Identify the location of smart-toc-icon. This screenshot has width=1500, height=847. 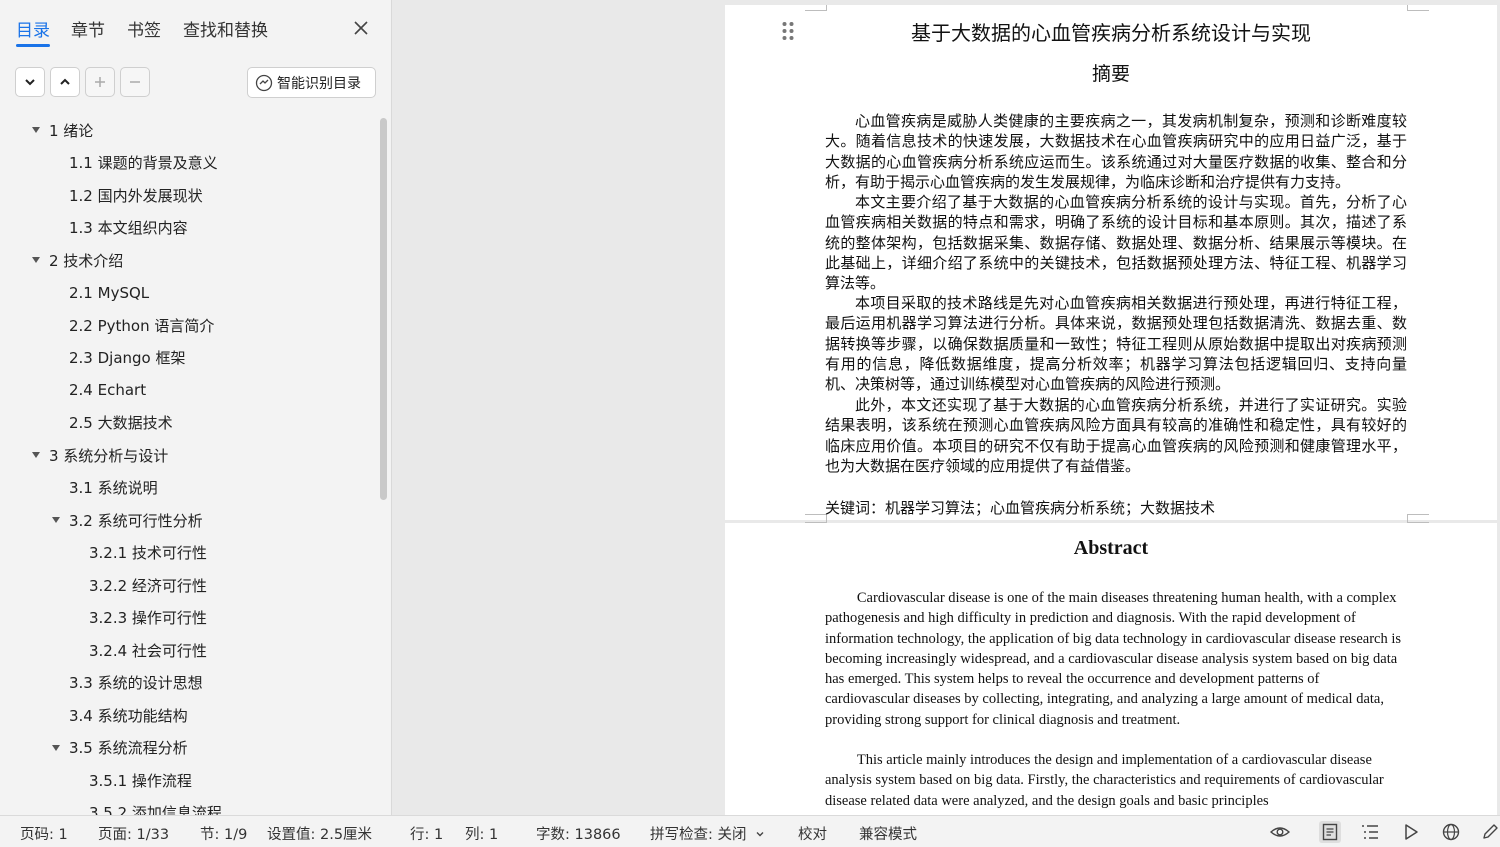
(264, 82).